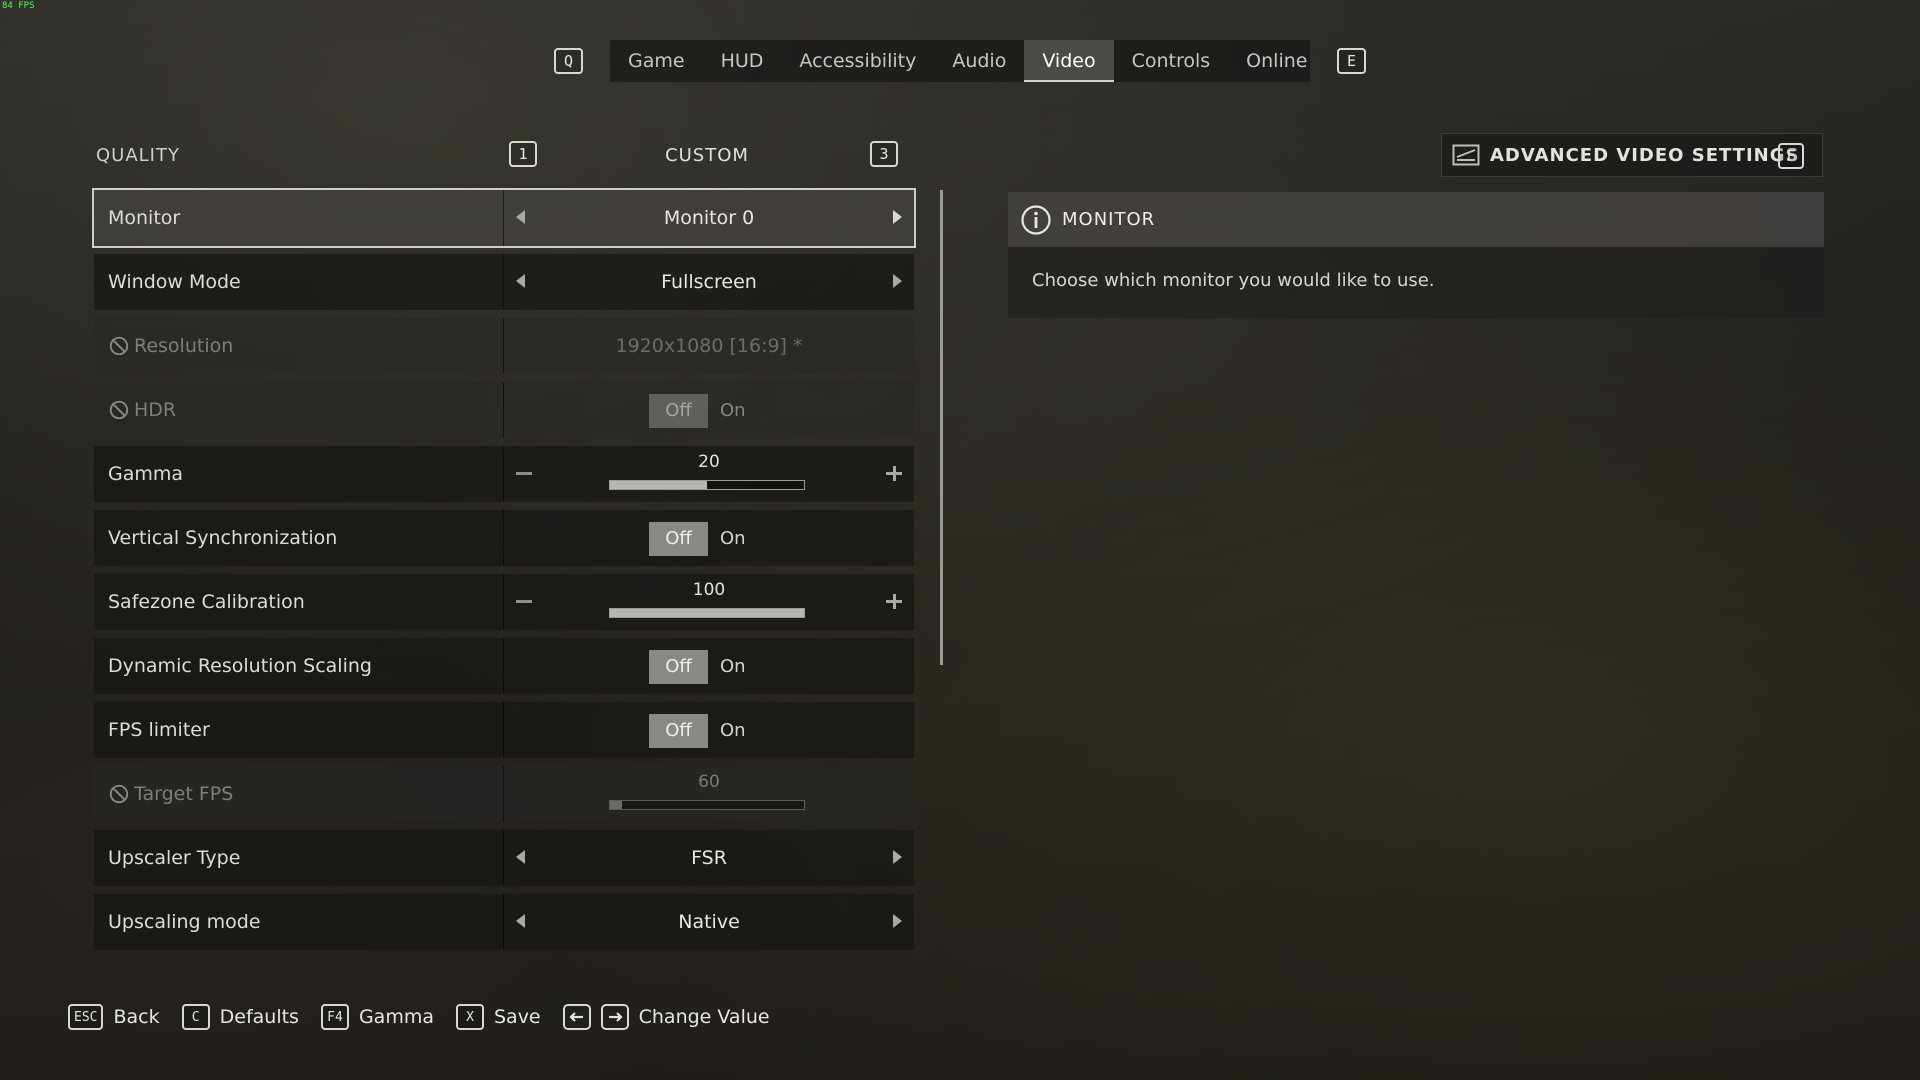 This screenshot has width=1920, height=1080. Describe the element at coordinates (299, 602) in the screenshot. I see `setting-name: Safezone Calibration` at that location.